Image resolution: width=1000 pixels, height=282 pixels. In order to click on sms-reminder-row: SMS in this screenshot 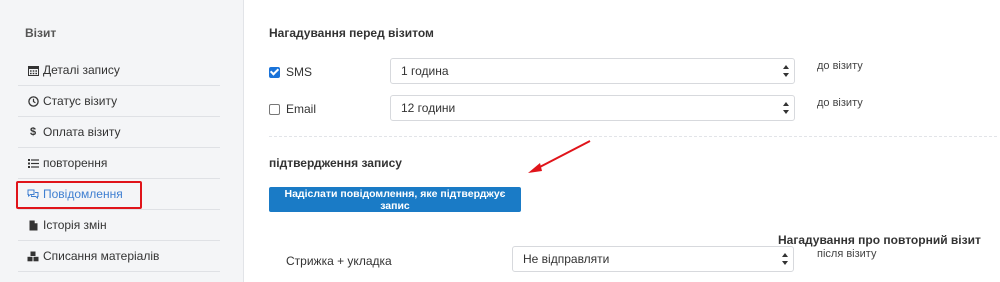, I will do `click(290, 72)`.